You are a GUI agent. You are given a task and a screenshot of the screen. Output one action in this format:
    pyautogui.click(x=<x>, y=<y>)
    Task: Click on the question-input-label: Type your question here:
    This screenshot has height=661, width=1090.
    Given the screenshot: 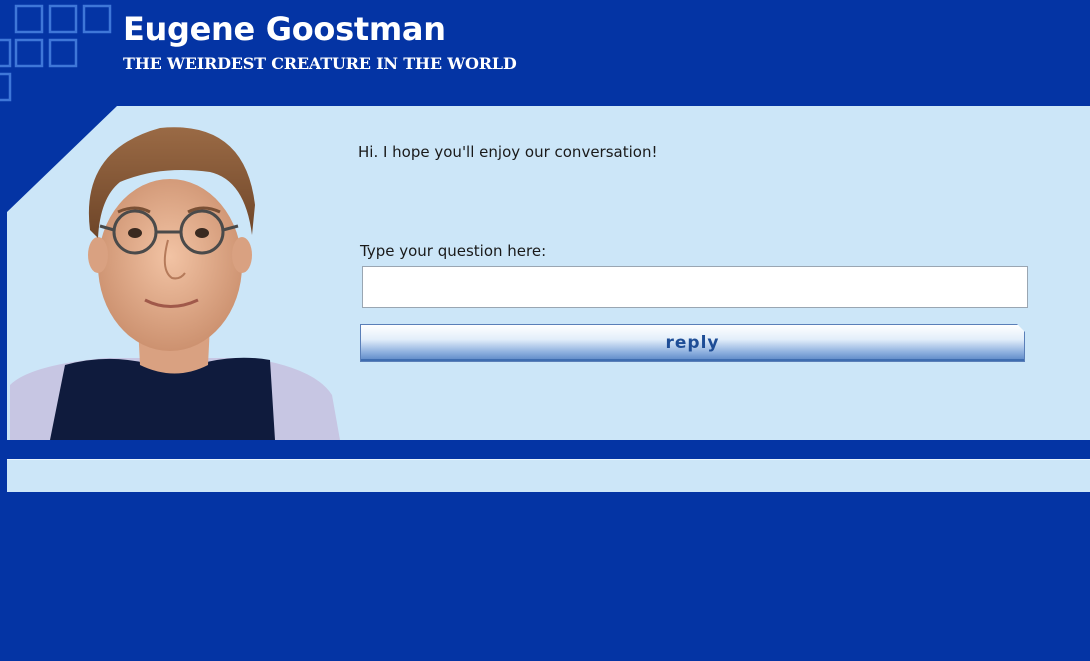 What is the action you would take?
    pyautogui.click(x=453, y=251)
    